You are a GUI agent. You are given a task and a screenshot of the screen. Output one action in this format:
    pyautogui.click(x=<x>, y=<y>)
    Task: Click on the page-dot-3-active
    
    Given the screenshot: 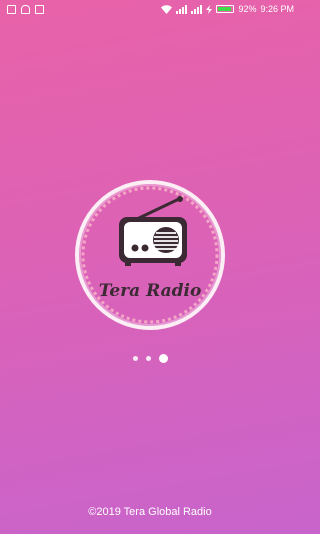 What is the action you would take?
    pyautogui.click(x=163, y=358)
    